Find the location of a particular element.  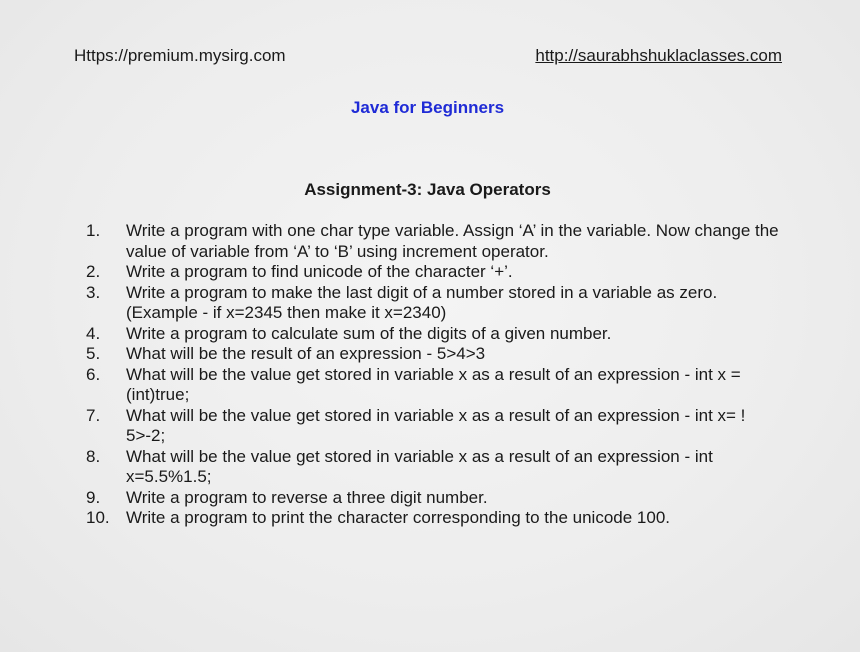

question-number: 5. is located at coordinates (93, 353).